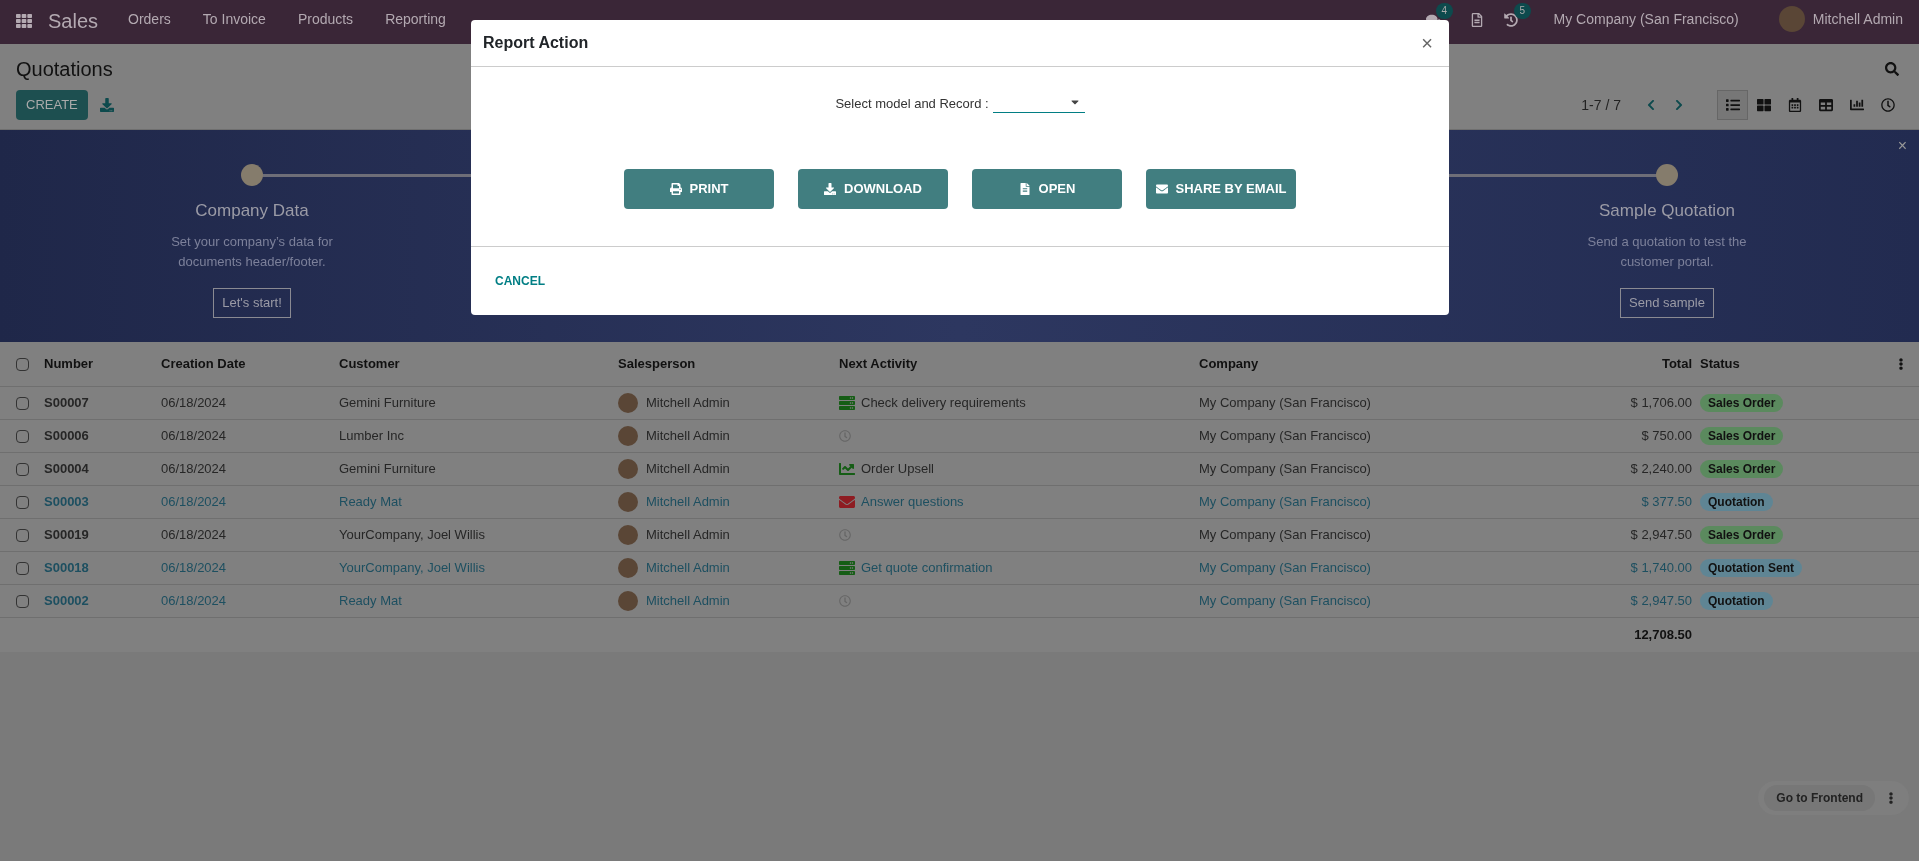 This screenshot has height=861, width=1919. I want to click on status-badge: Quotation, so click(1736, 601).